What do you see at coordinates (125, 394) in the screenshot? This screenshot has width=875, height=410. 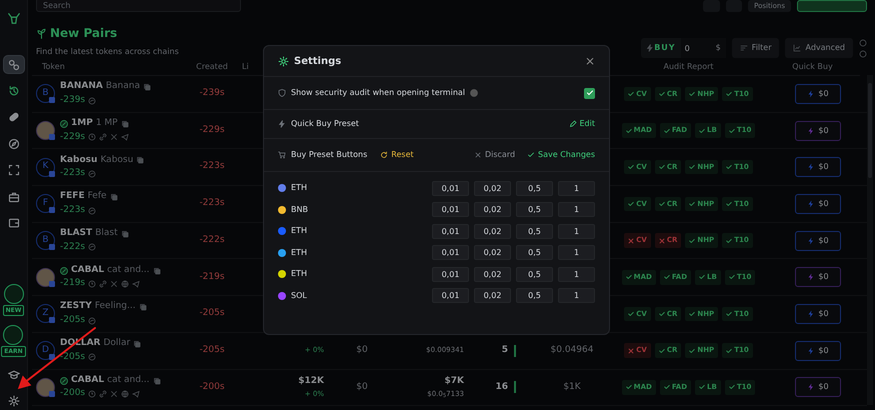 I see `globe-icon` at bounding box center [125, 394].